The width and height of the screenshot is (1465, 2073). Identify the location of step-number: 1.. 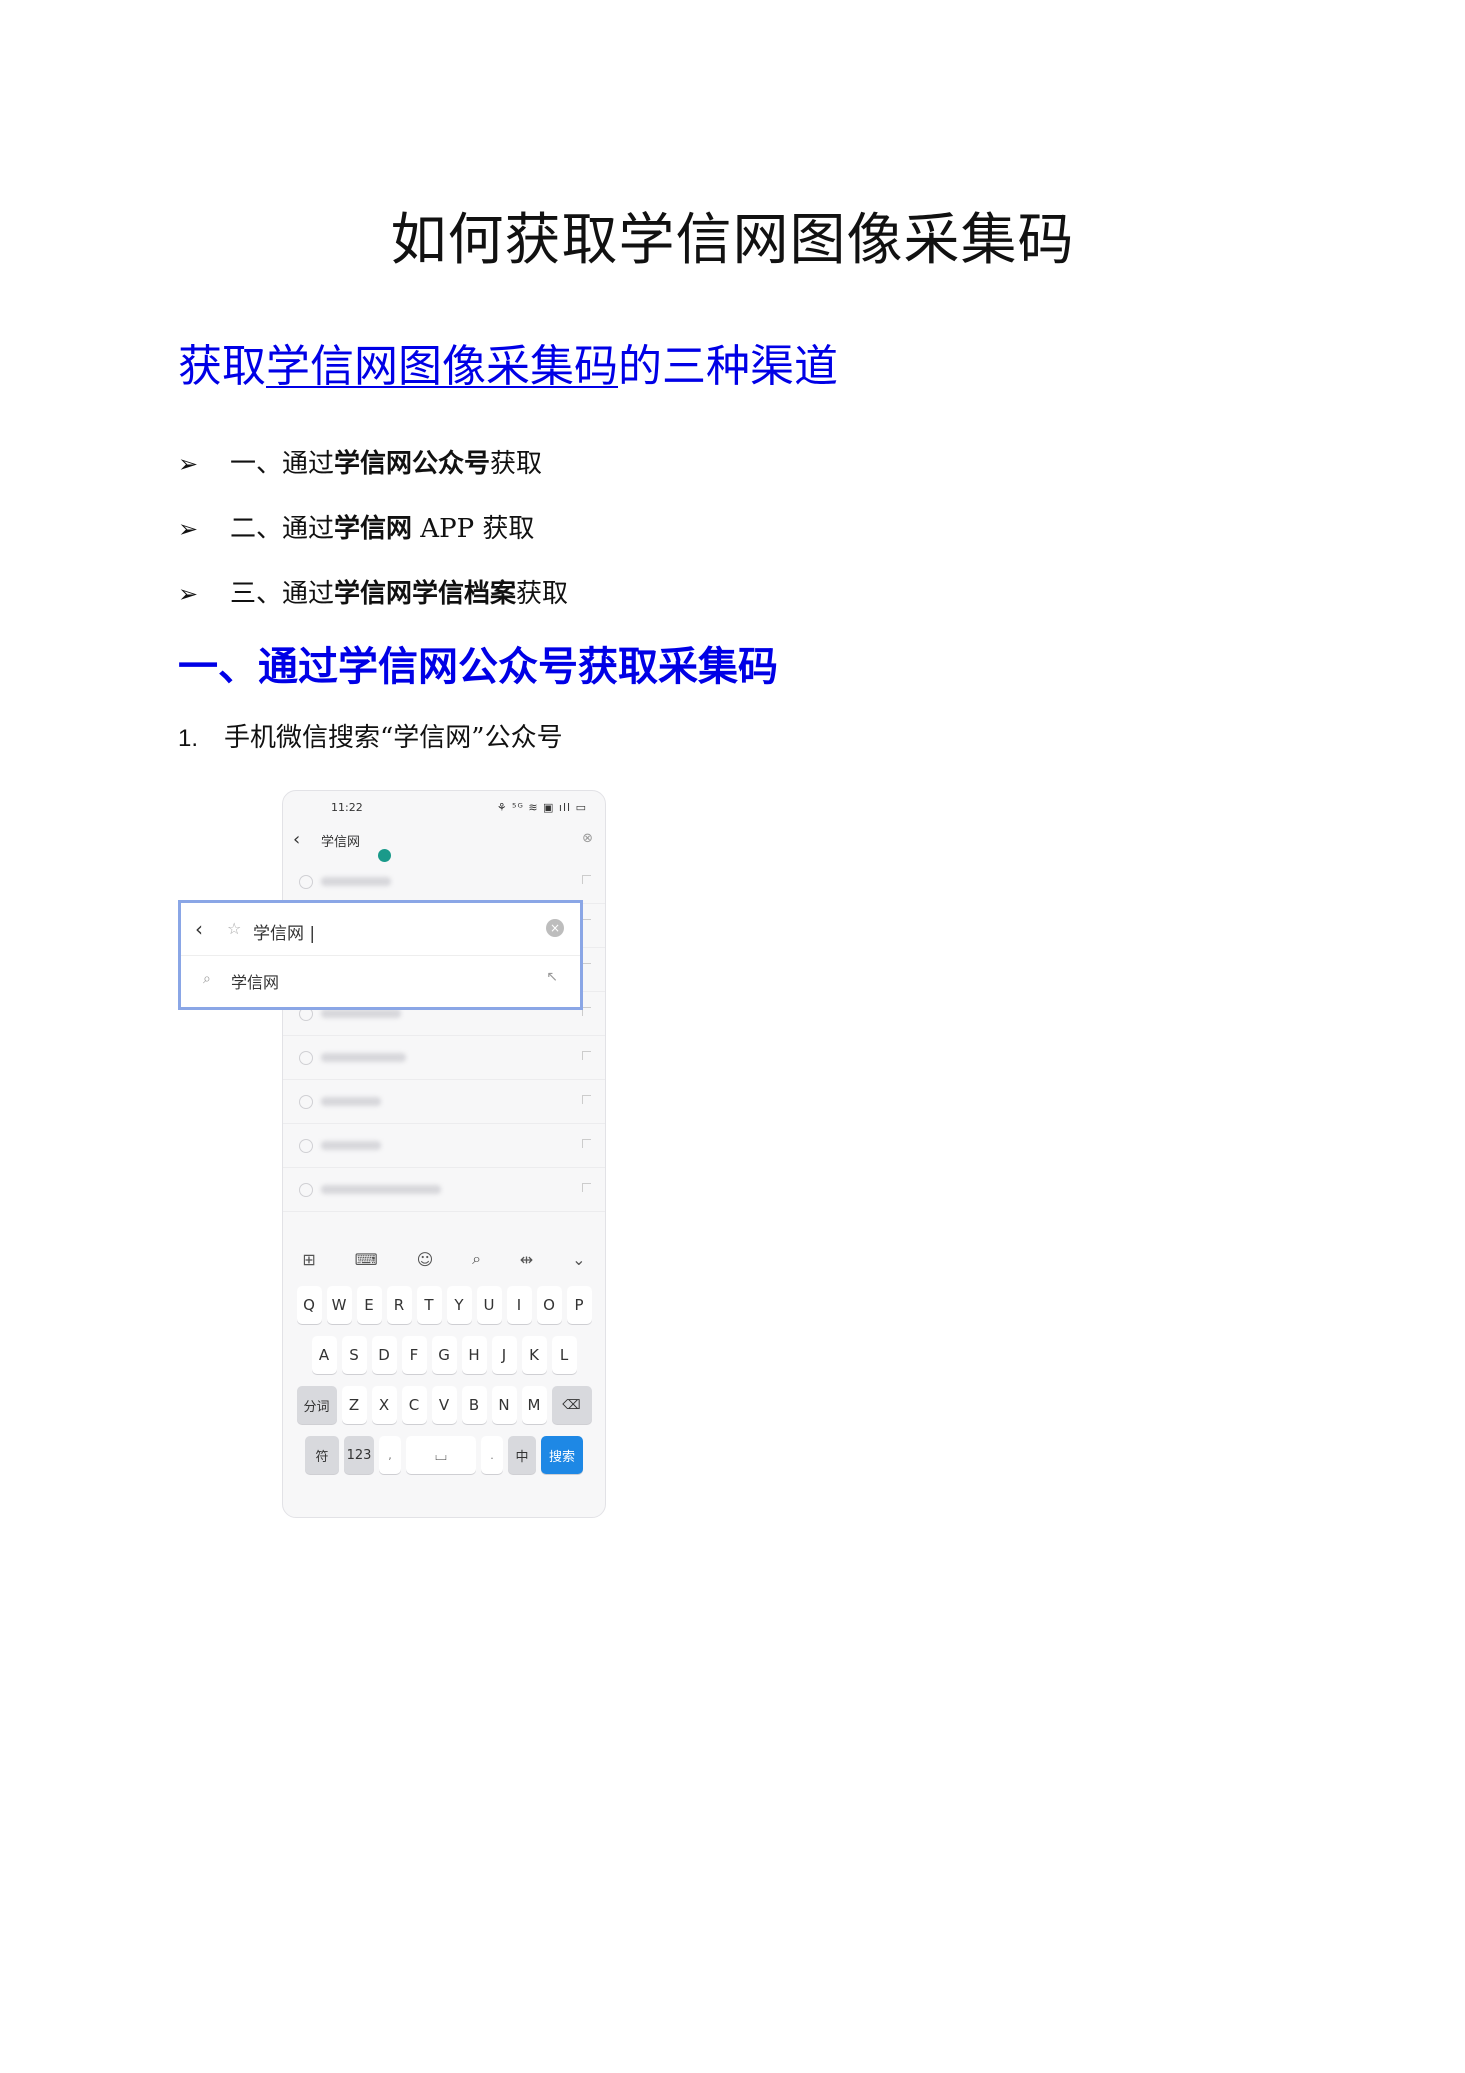
(188, 738).